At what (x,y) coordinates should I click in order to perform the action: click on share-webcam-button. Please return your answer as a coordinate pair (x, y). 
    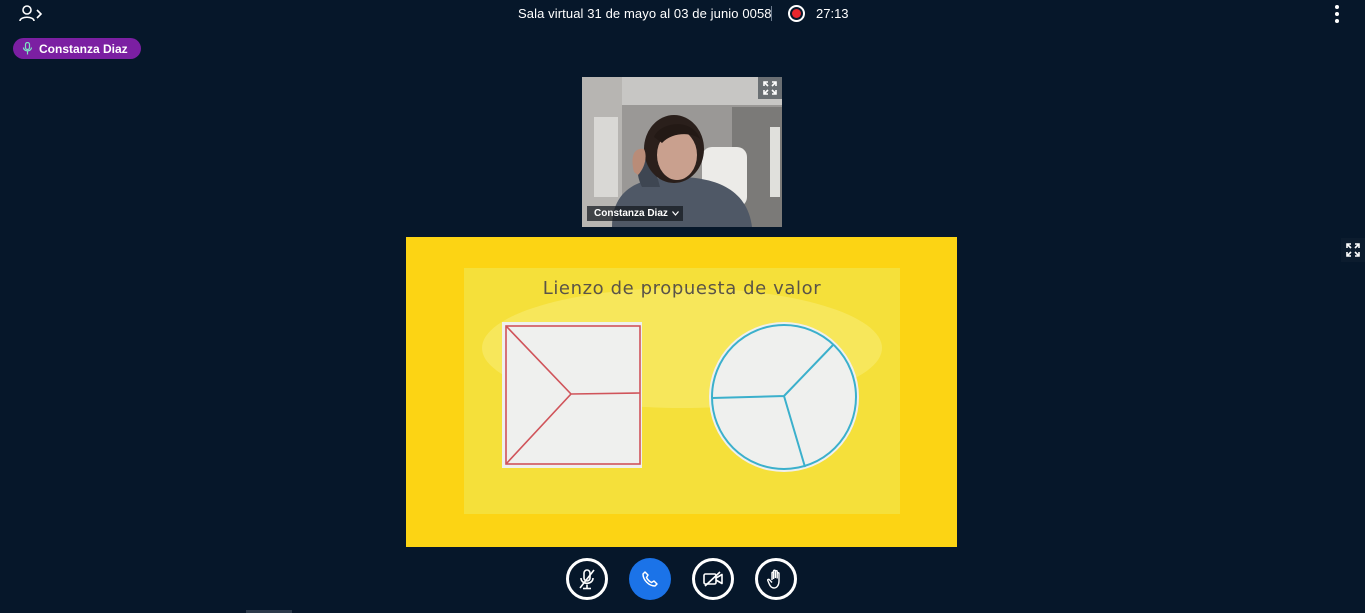
    Looking at the image, I should click on (713, 579).